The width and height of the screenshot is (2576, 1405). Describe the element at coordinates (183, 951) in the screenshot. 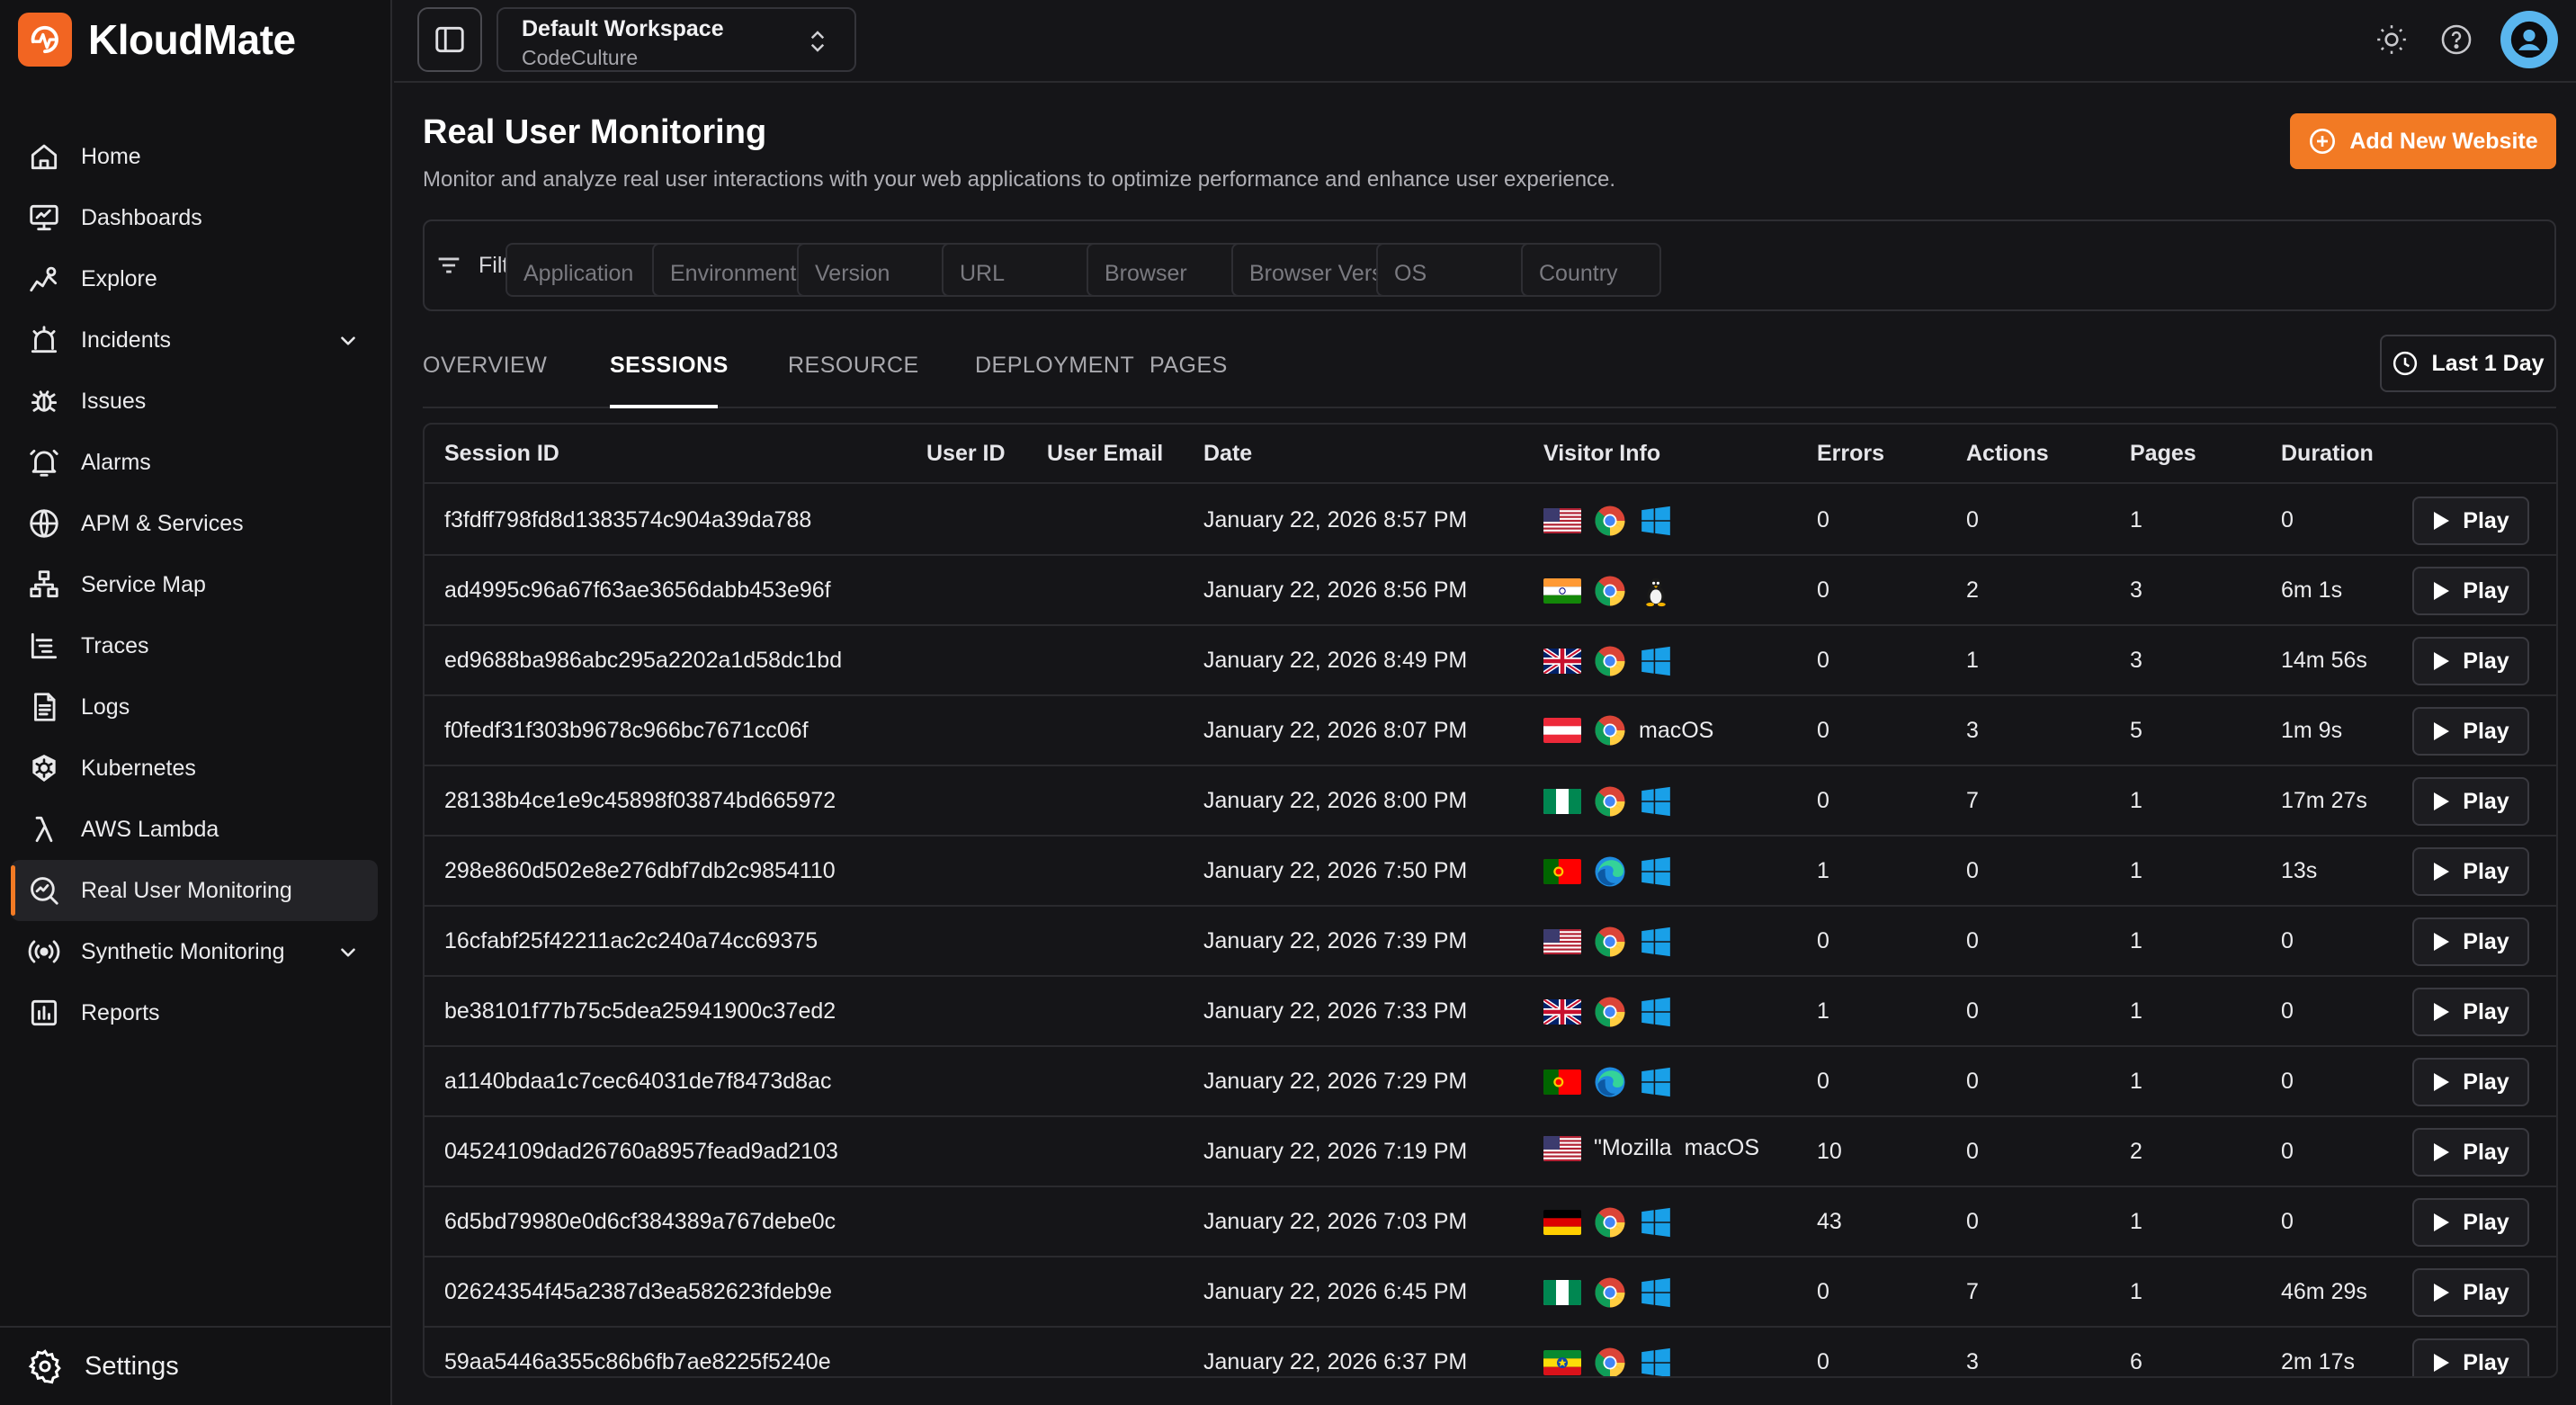

I see `sidebar-item-label: Synthetic Monitoring` at that location.